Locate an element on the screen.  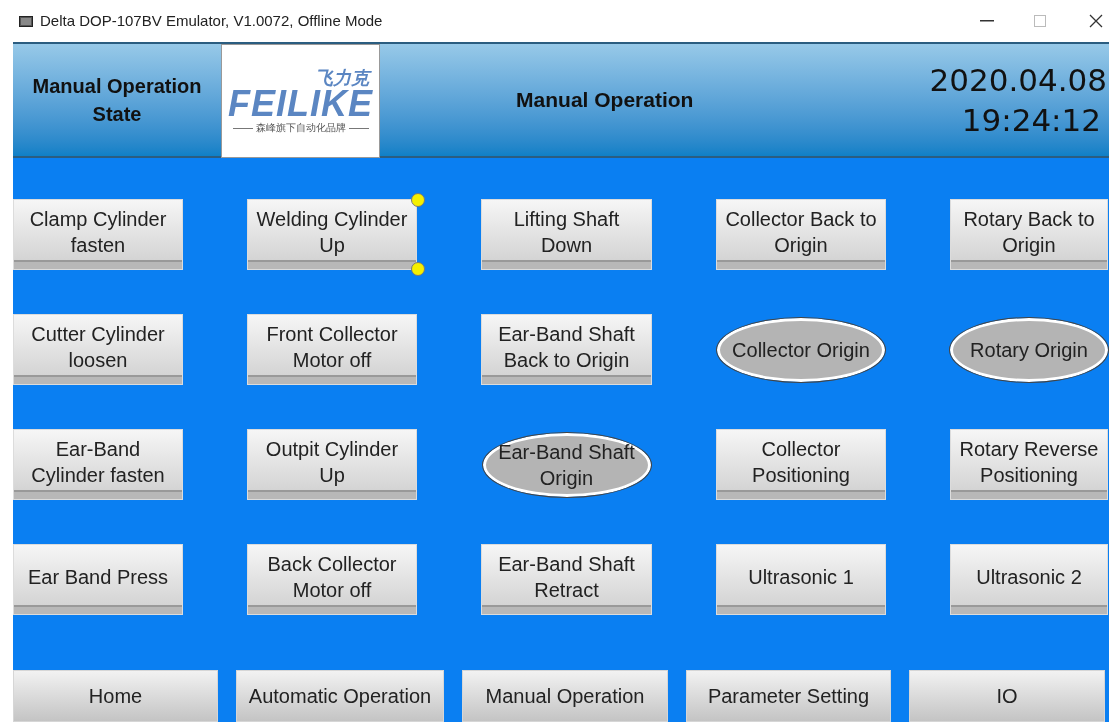
control-button: Front Collector Motor off is located at coordinates (332, 349).